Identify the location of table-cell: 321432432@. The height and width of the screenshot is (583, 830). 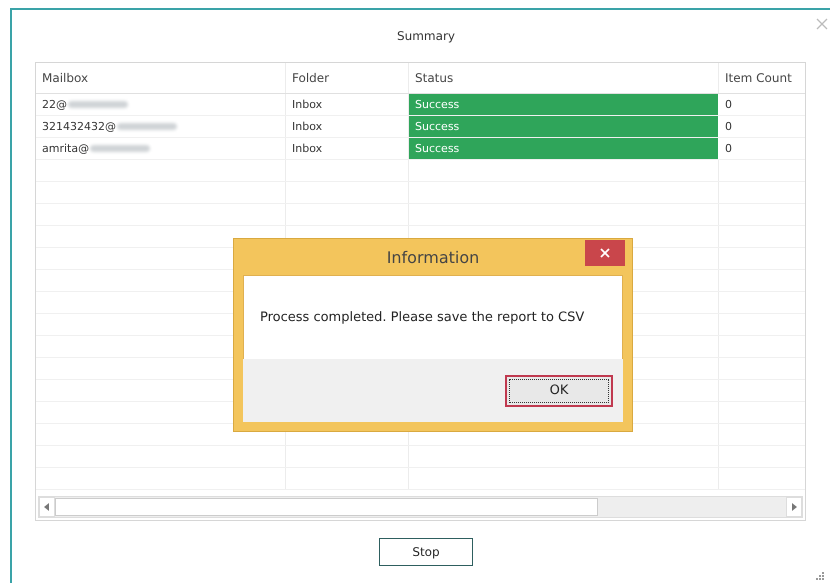
(161, 126).